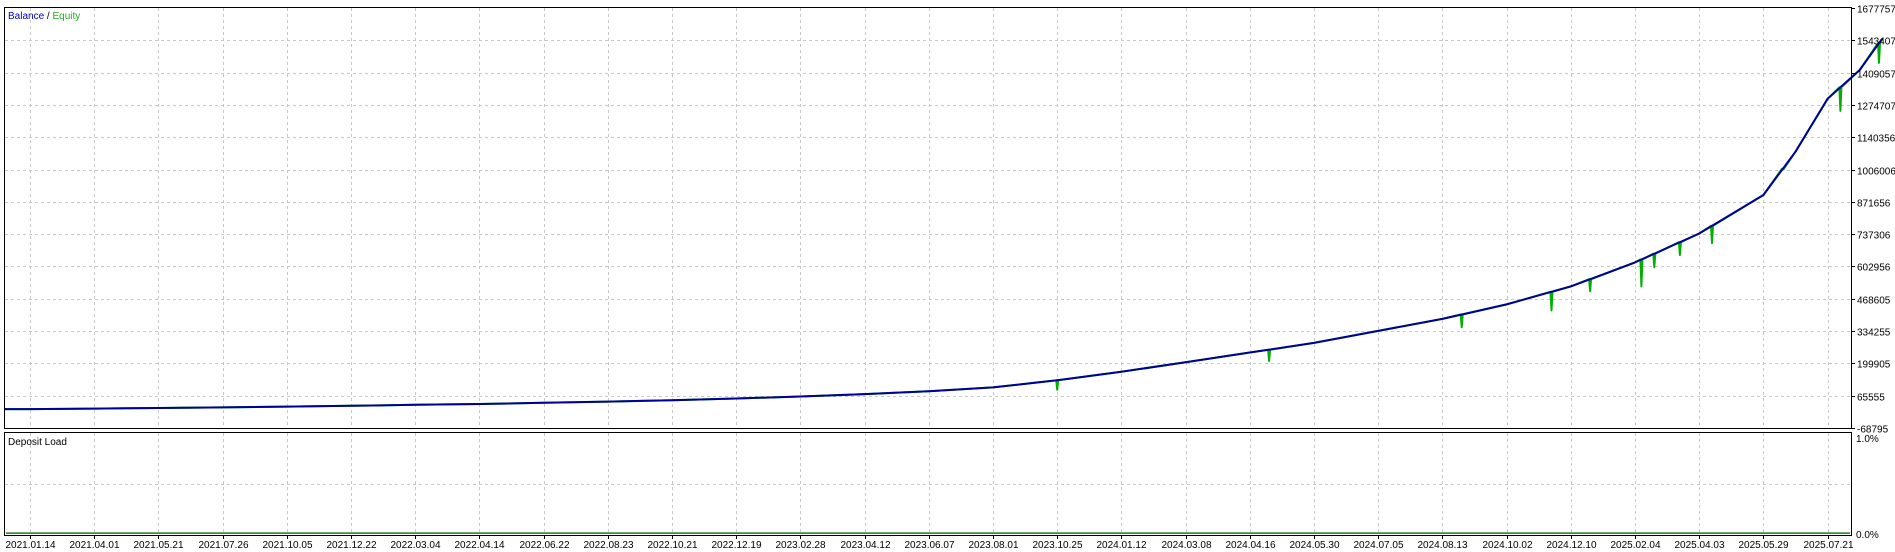  I want to click on x-tick-label: 2024.01.12, so click(1121, 545).